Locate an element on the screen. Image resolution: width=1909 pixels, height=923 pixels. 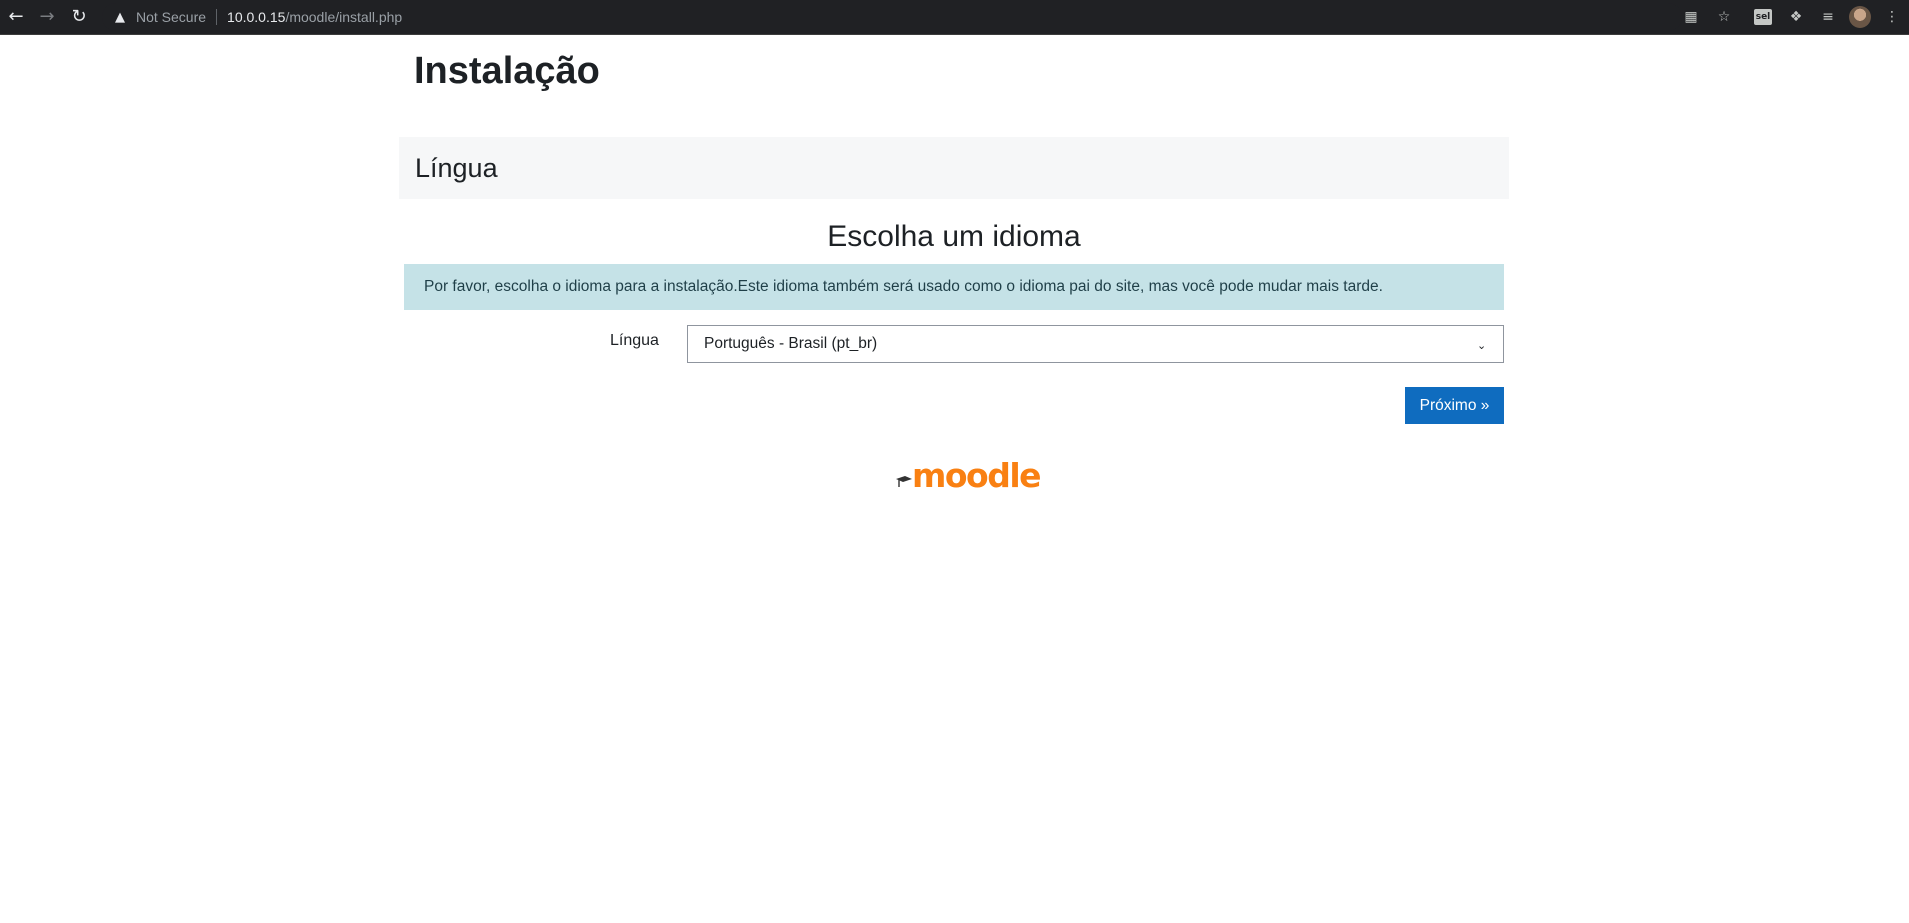
back-icon: ← is located at coordinates (16, 17).